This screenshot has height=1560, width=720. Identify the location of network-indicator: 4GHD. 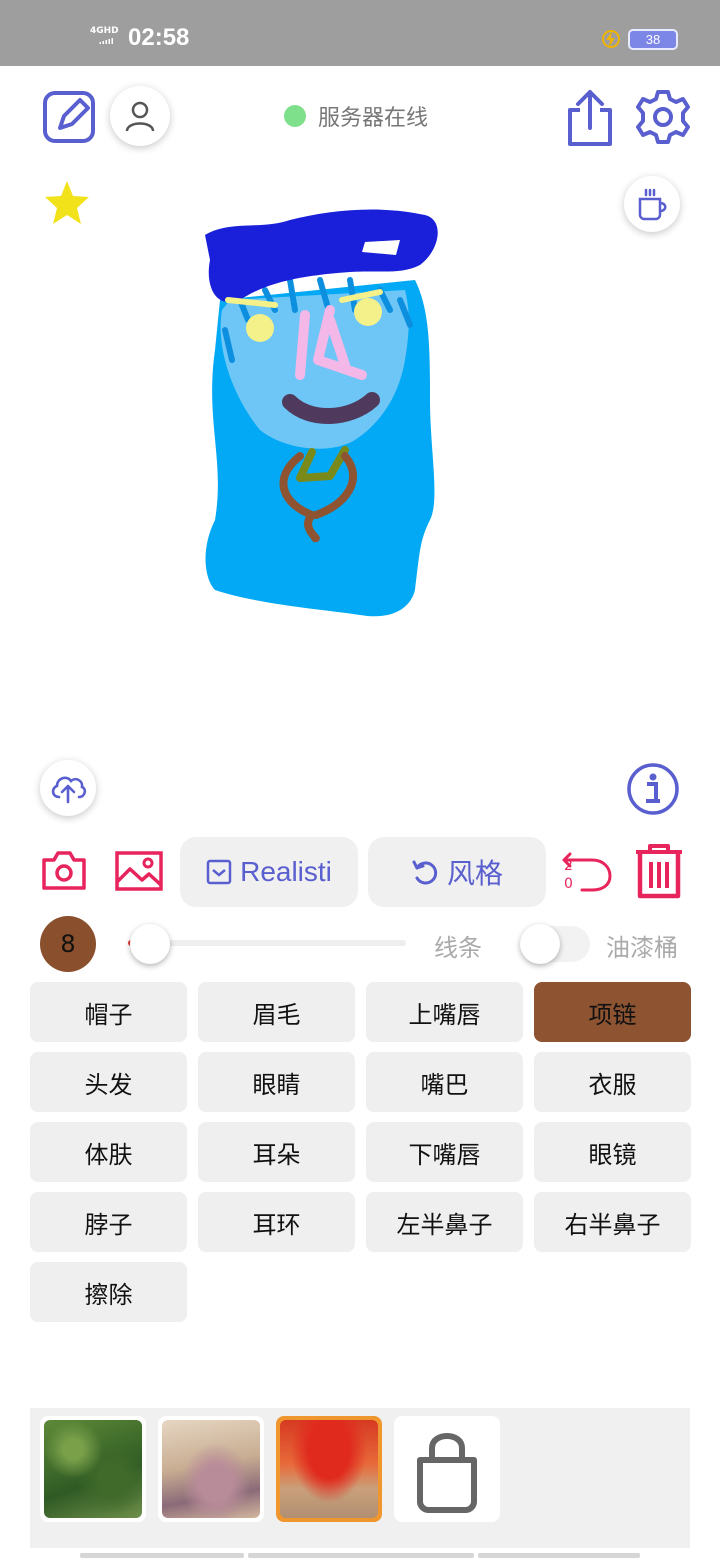
(104, 31).